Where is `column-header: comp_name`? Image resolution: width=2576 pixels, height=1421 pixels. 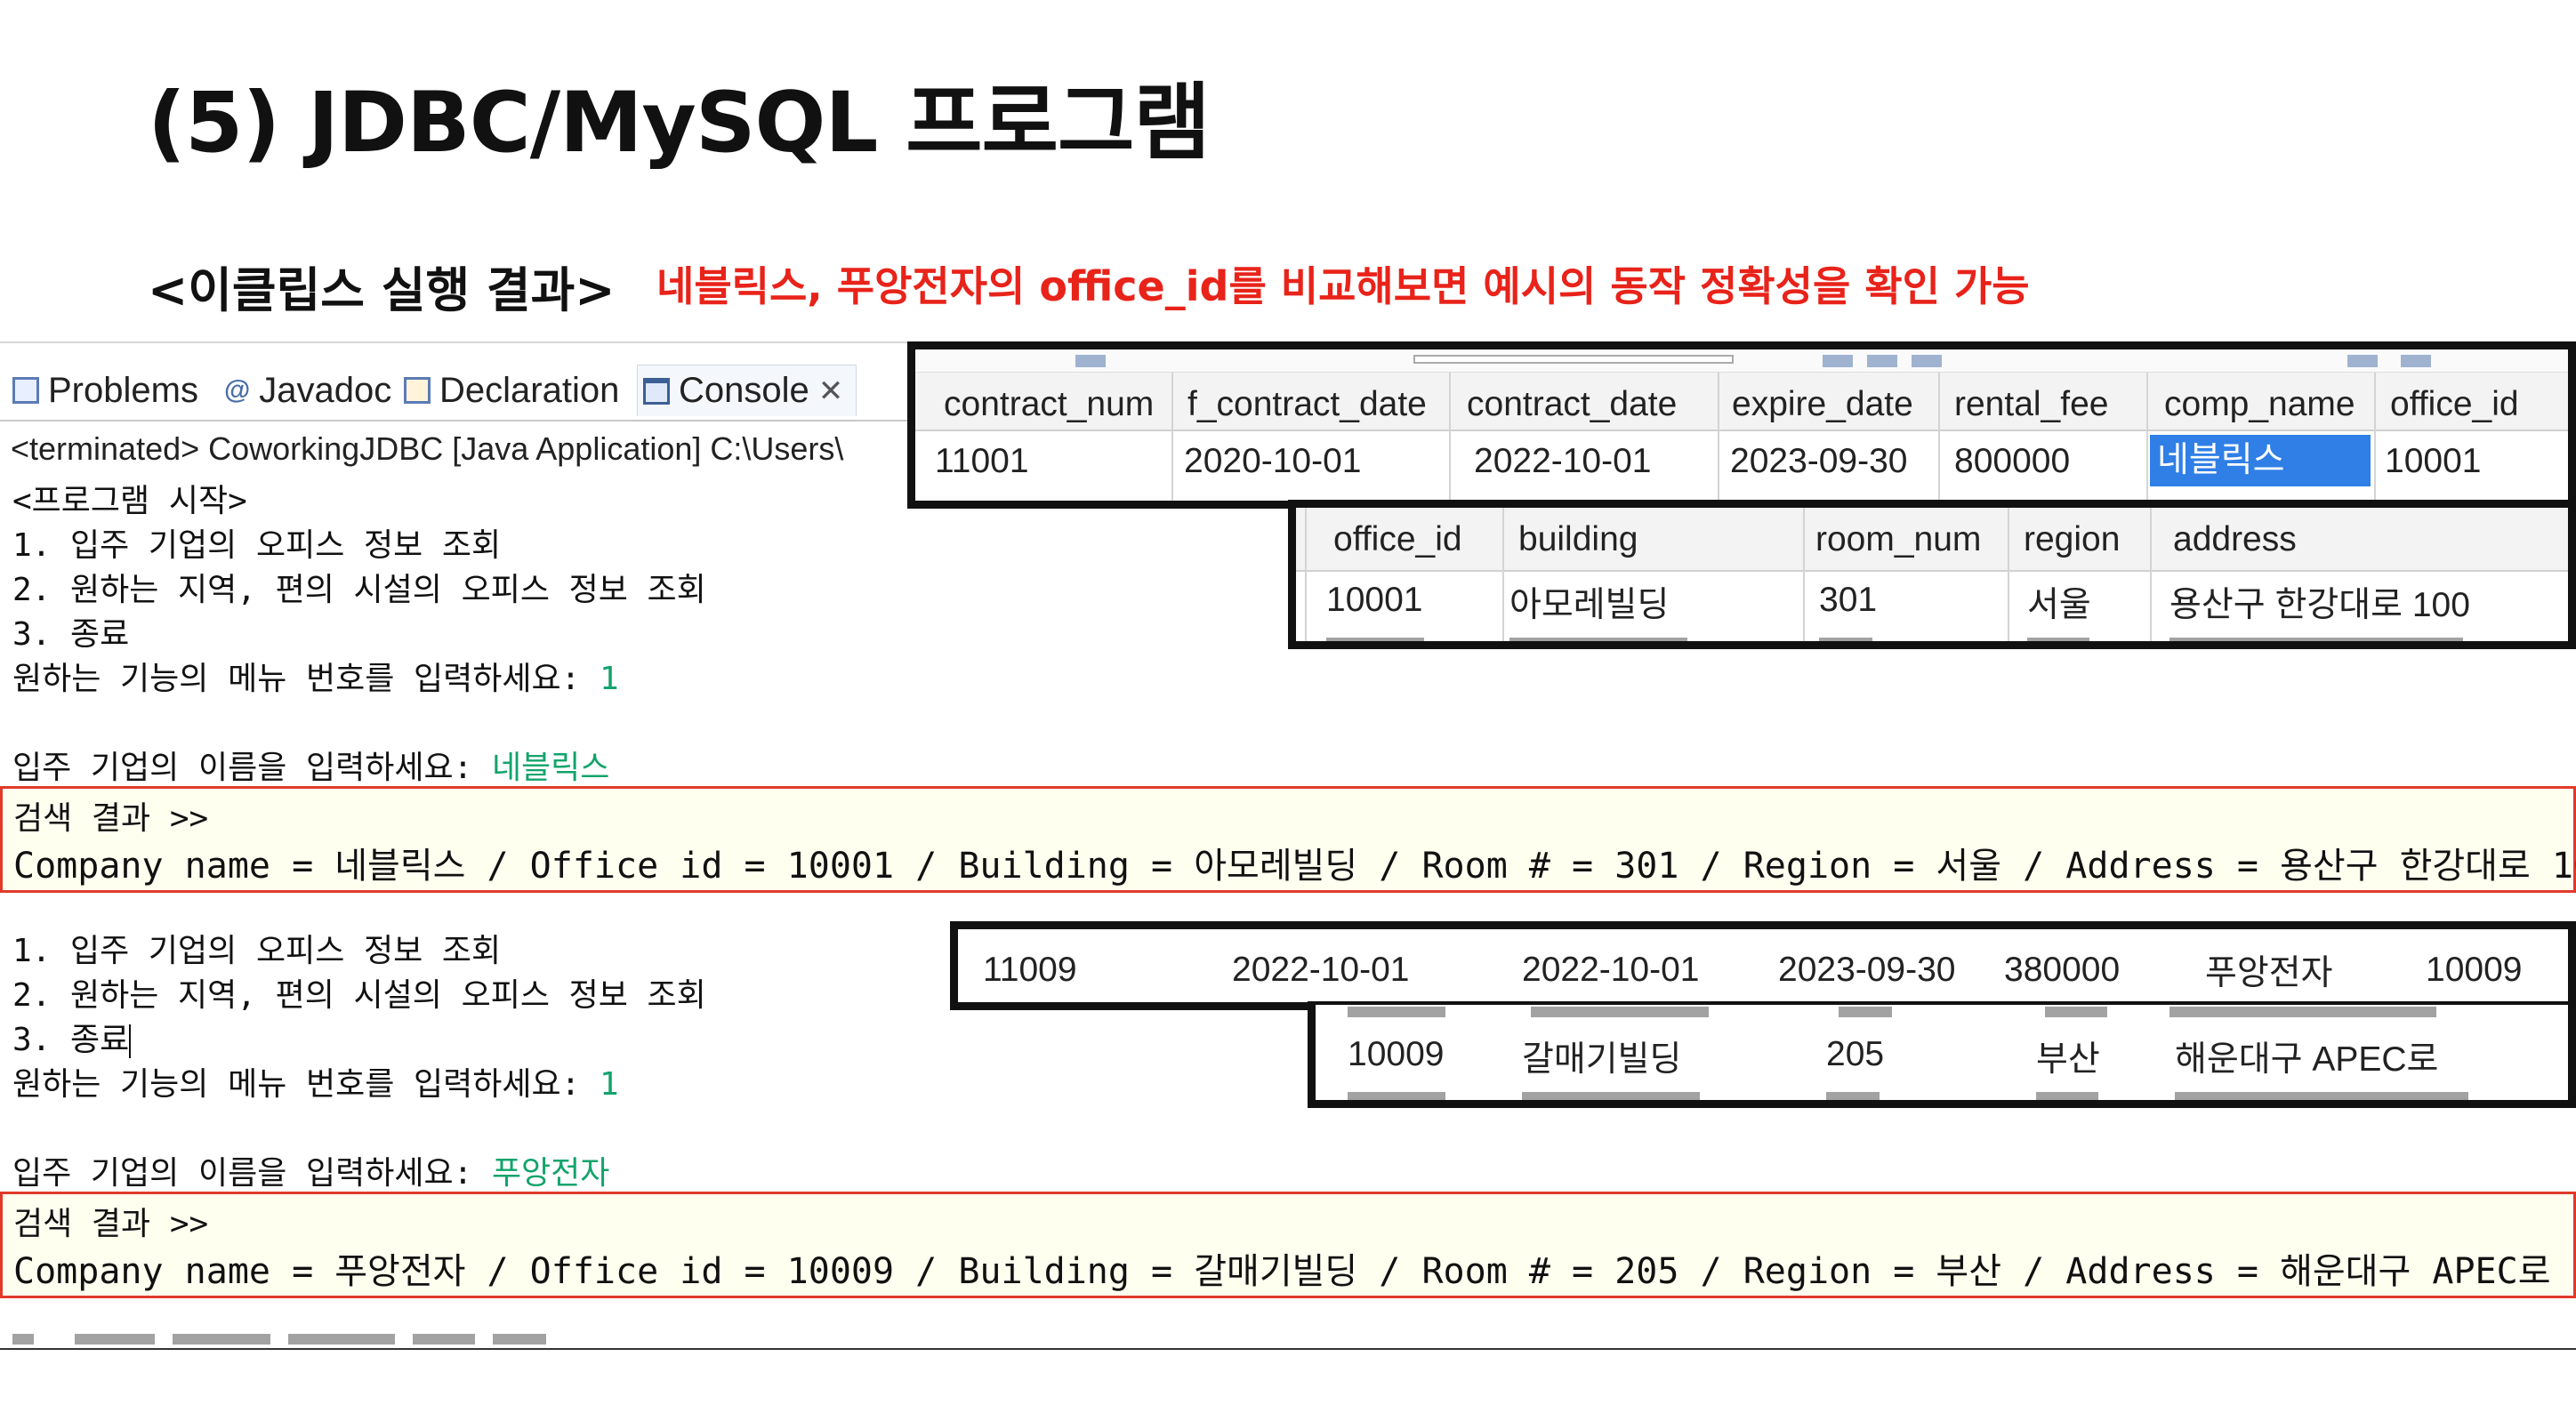
column-header: comp_name is located at coordinates (2259, 404).